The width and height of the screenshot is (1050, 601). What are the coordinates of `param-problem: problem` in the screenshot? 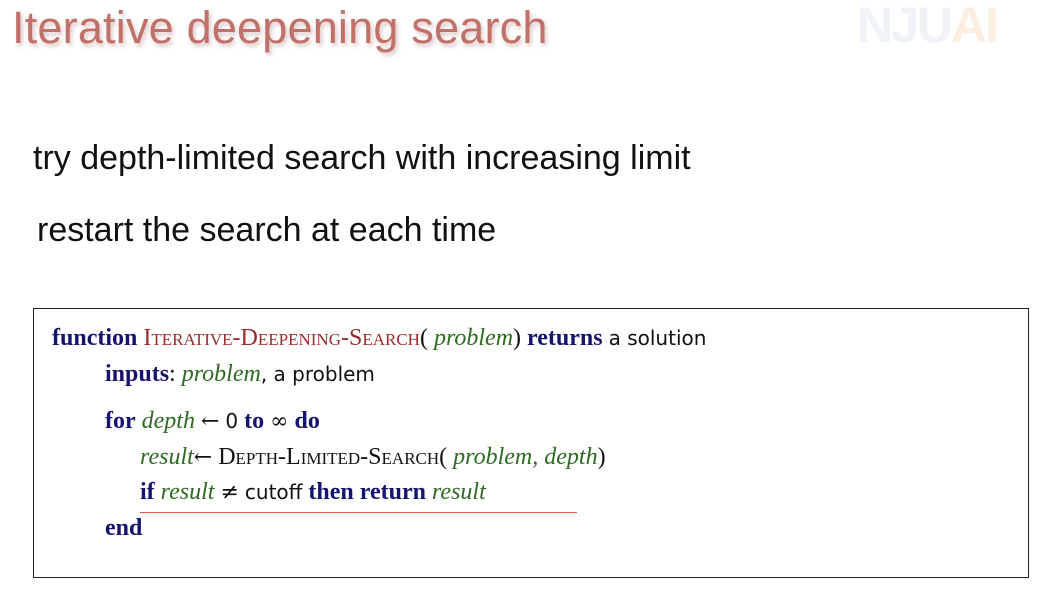 It's located at (473, 338).